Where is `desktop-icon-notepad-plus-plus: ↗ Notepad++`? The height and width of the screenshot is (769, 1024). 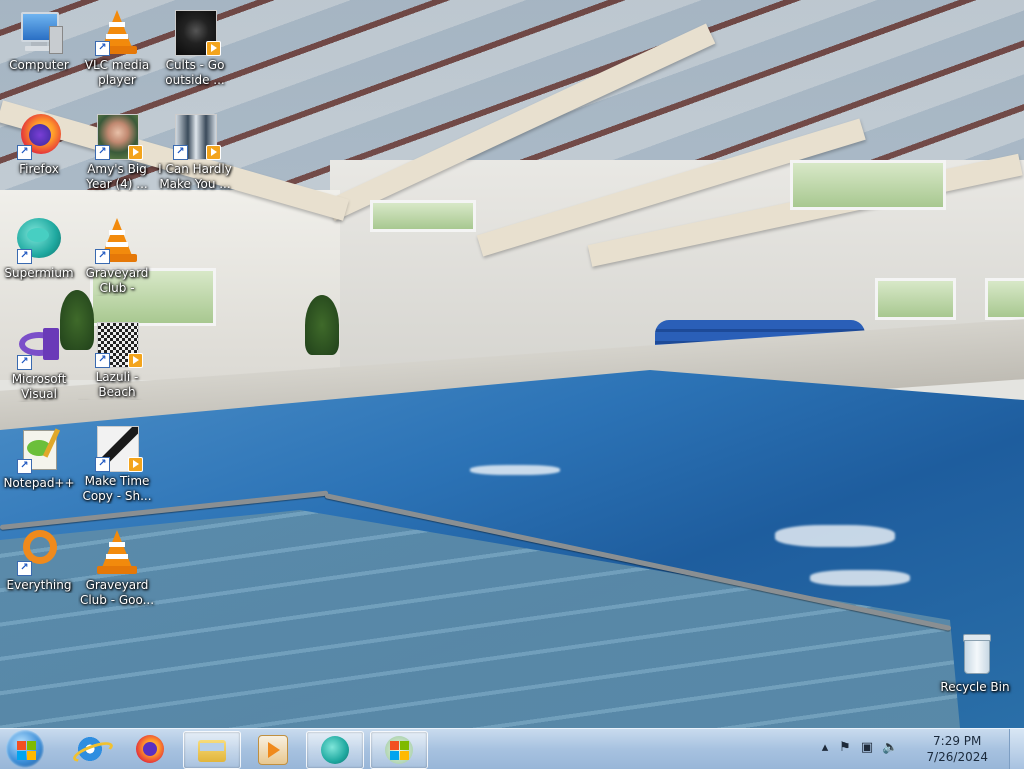 desktop-icon-notepad-plus-plus: ↗ Notepad++ is located at coordinates (39, 458).